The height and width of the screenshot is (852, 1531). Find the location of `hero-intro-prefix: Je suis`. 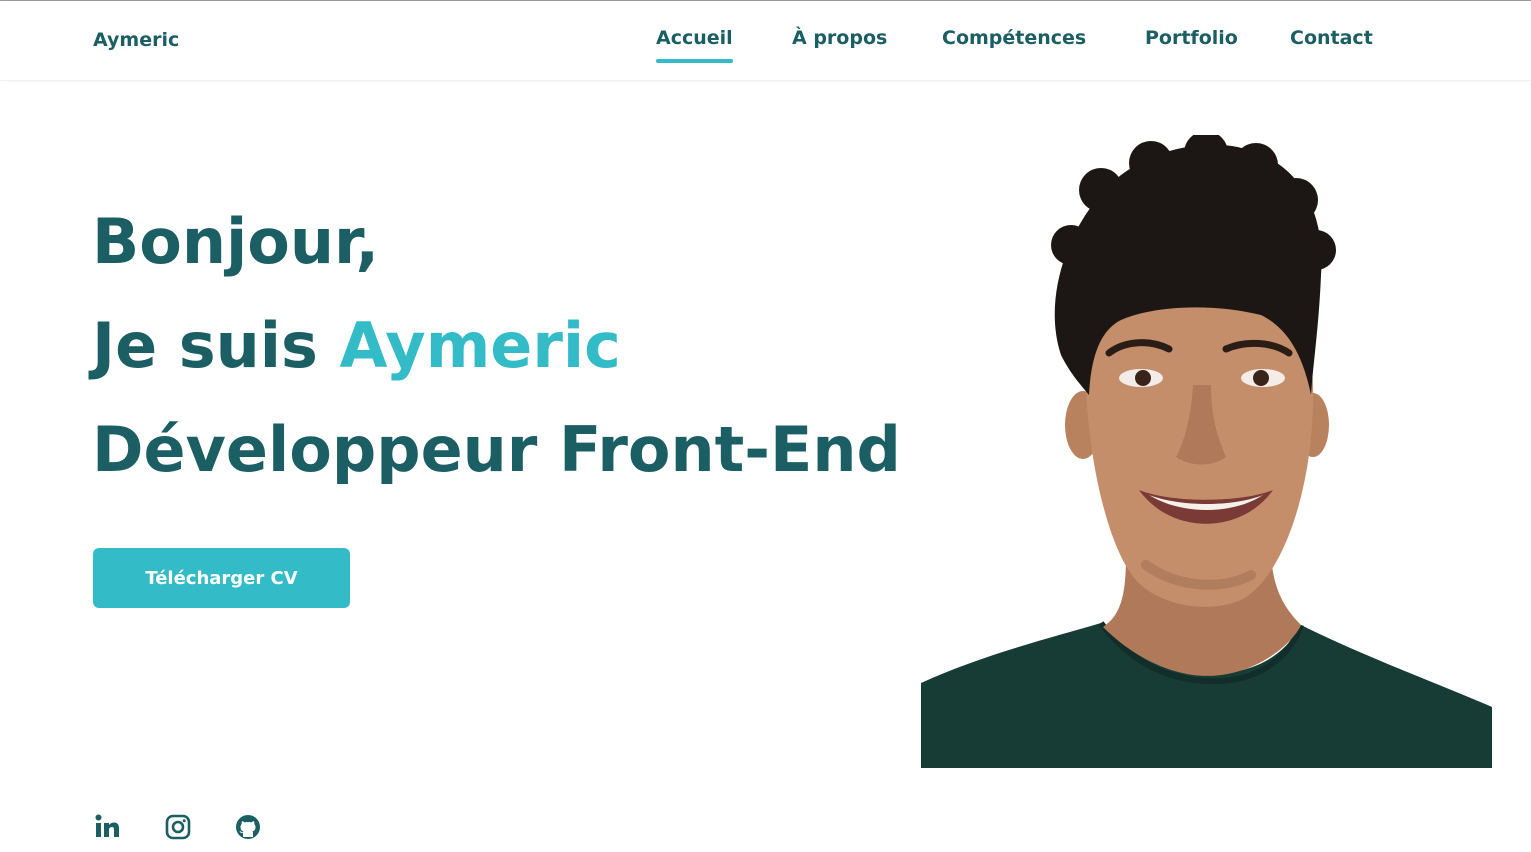

hero-intro-prefix: Je suis is located at coordinates (216, 345).